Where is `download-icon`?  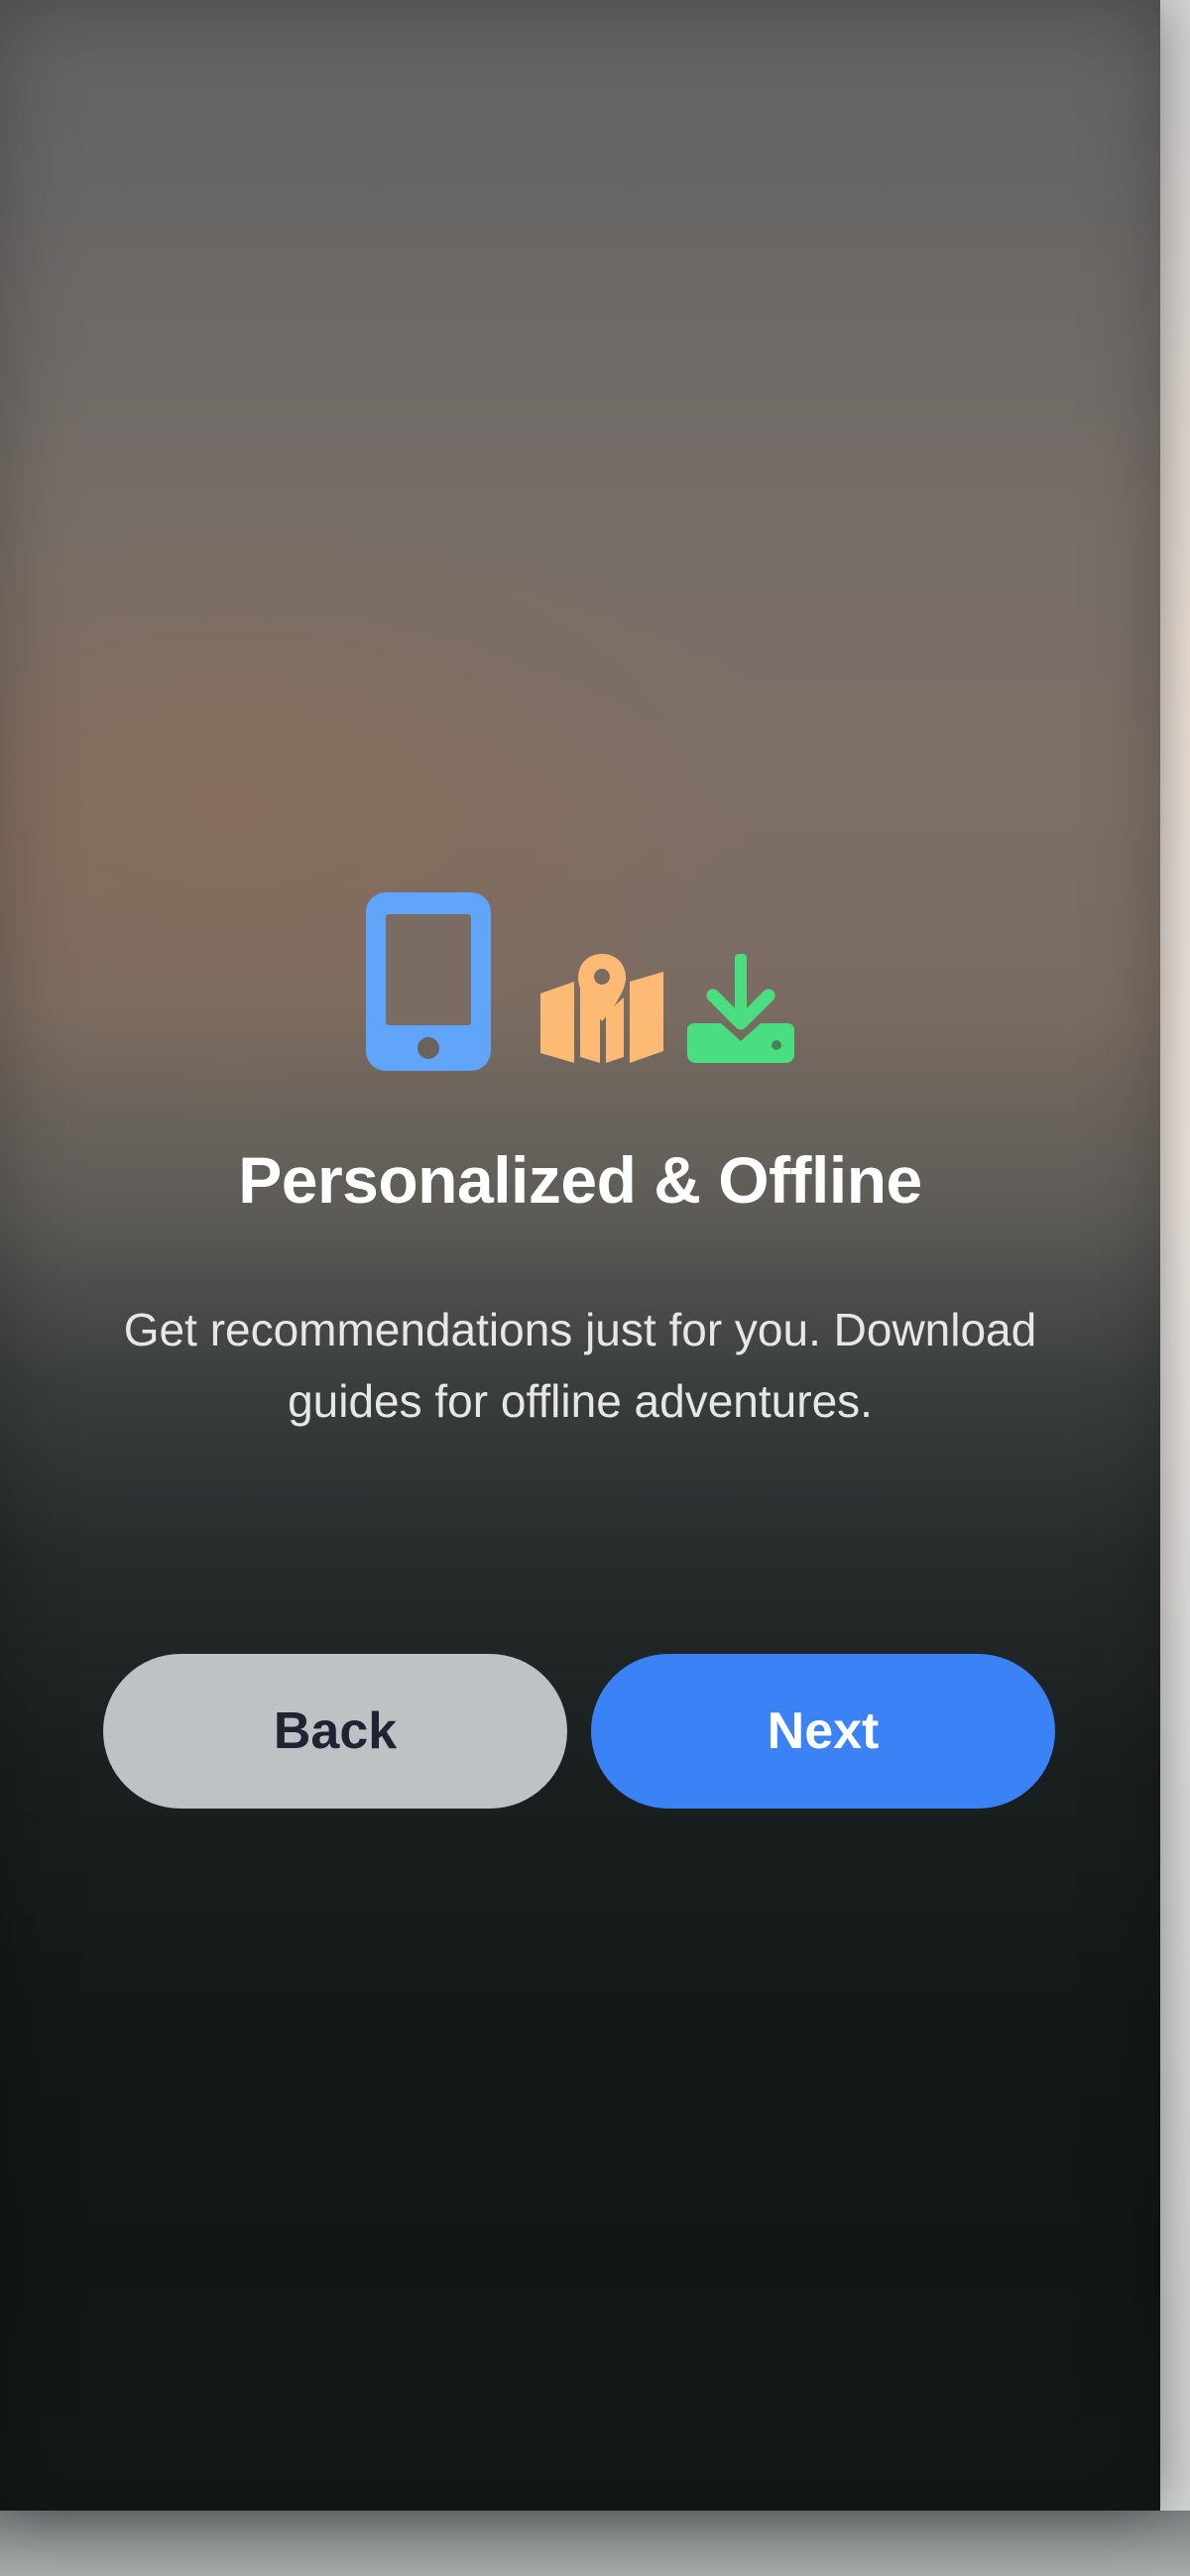 download-icon is located at coordinates (740, 1008).